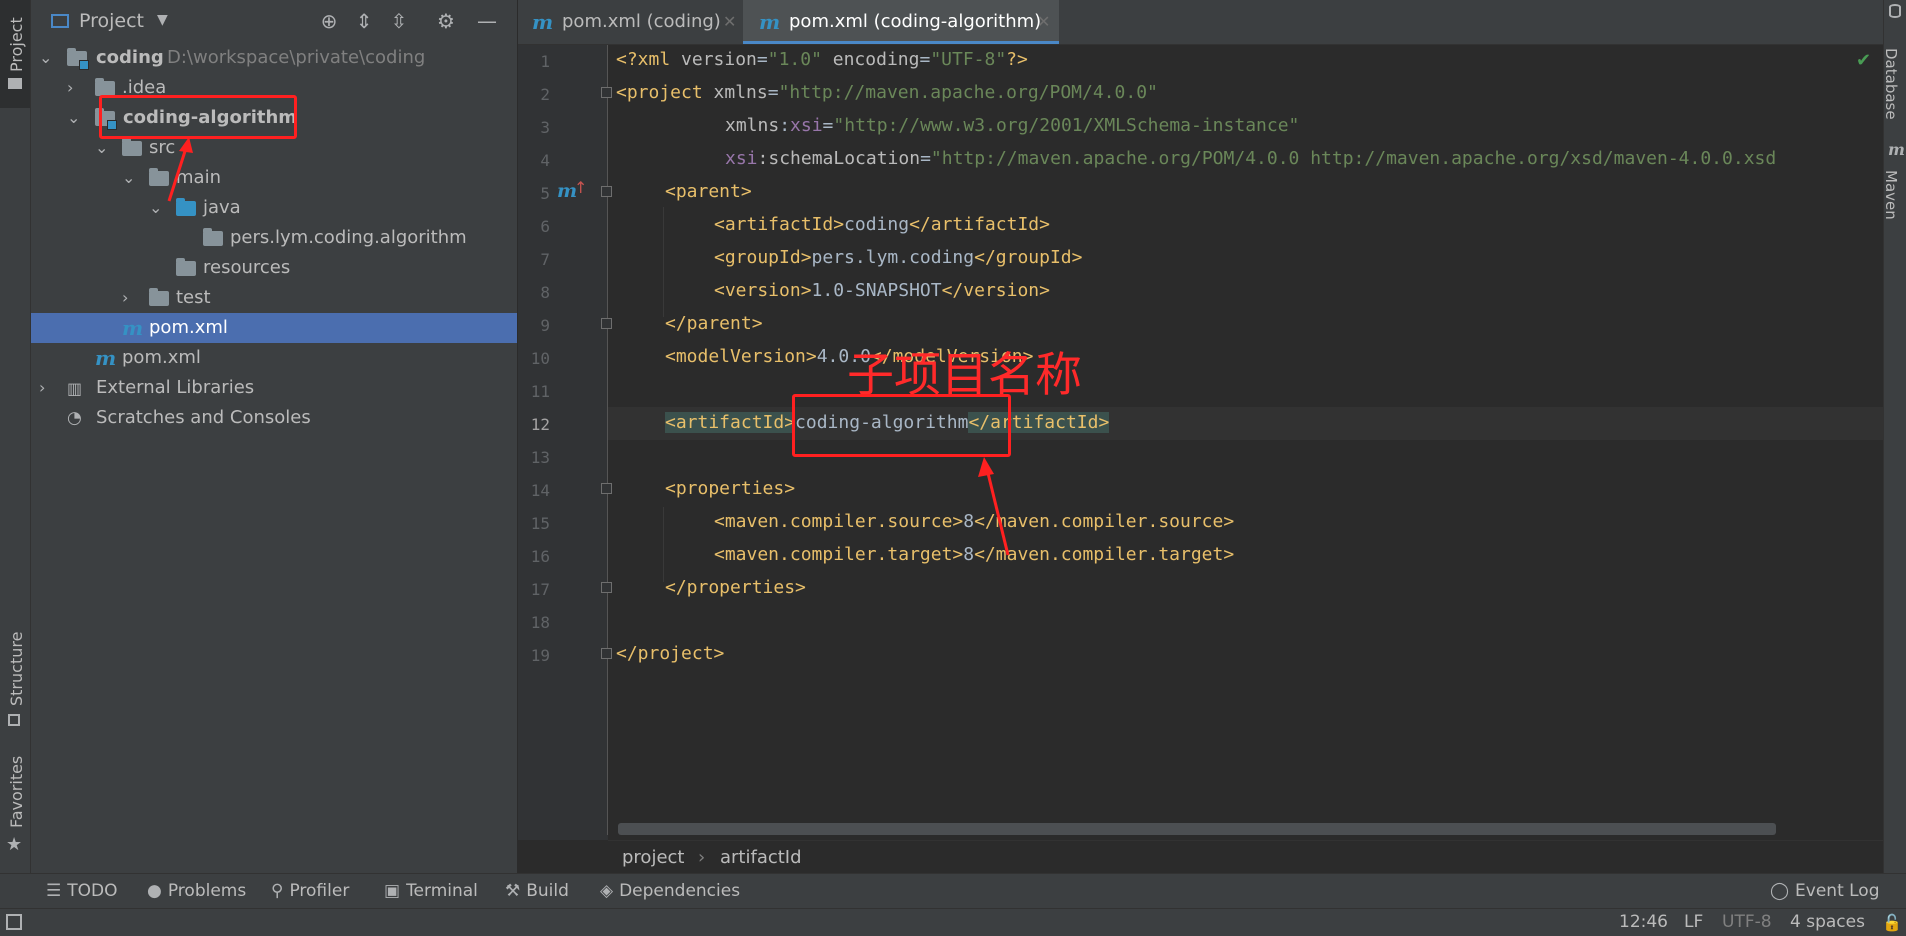 This screenshot has width=1906, height=936. I want to click on database-tool-label: Database, so click(1891, 84).